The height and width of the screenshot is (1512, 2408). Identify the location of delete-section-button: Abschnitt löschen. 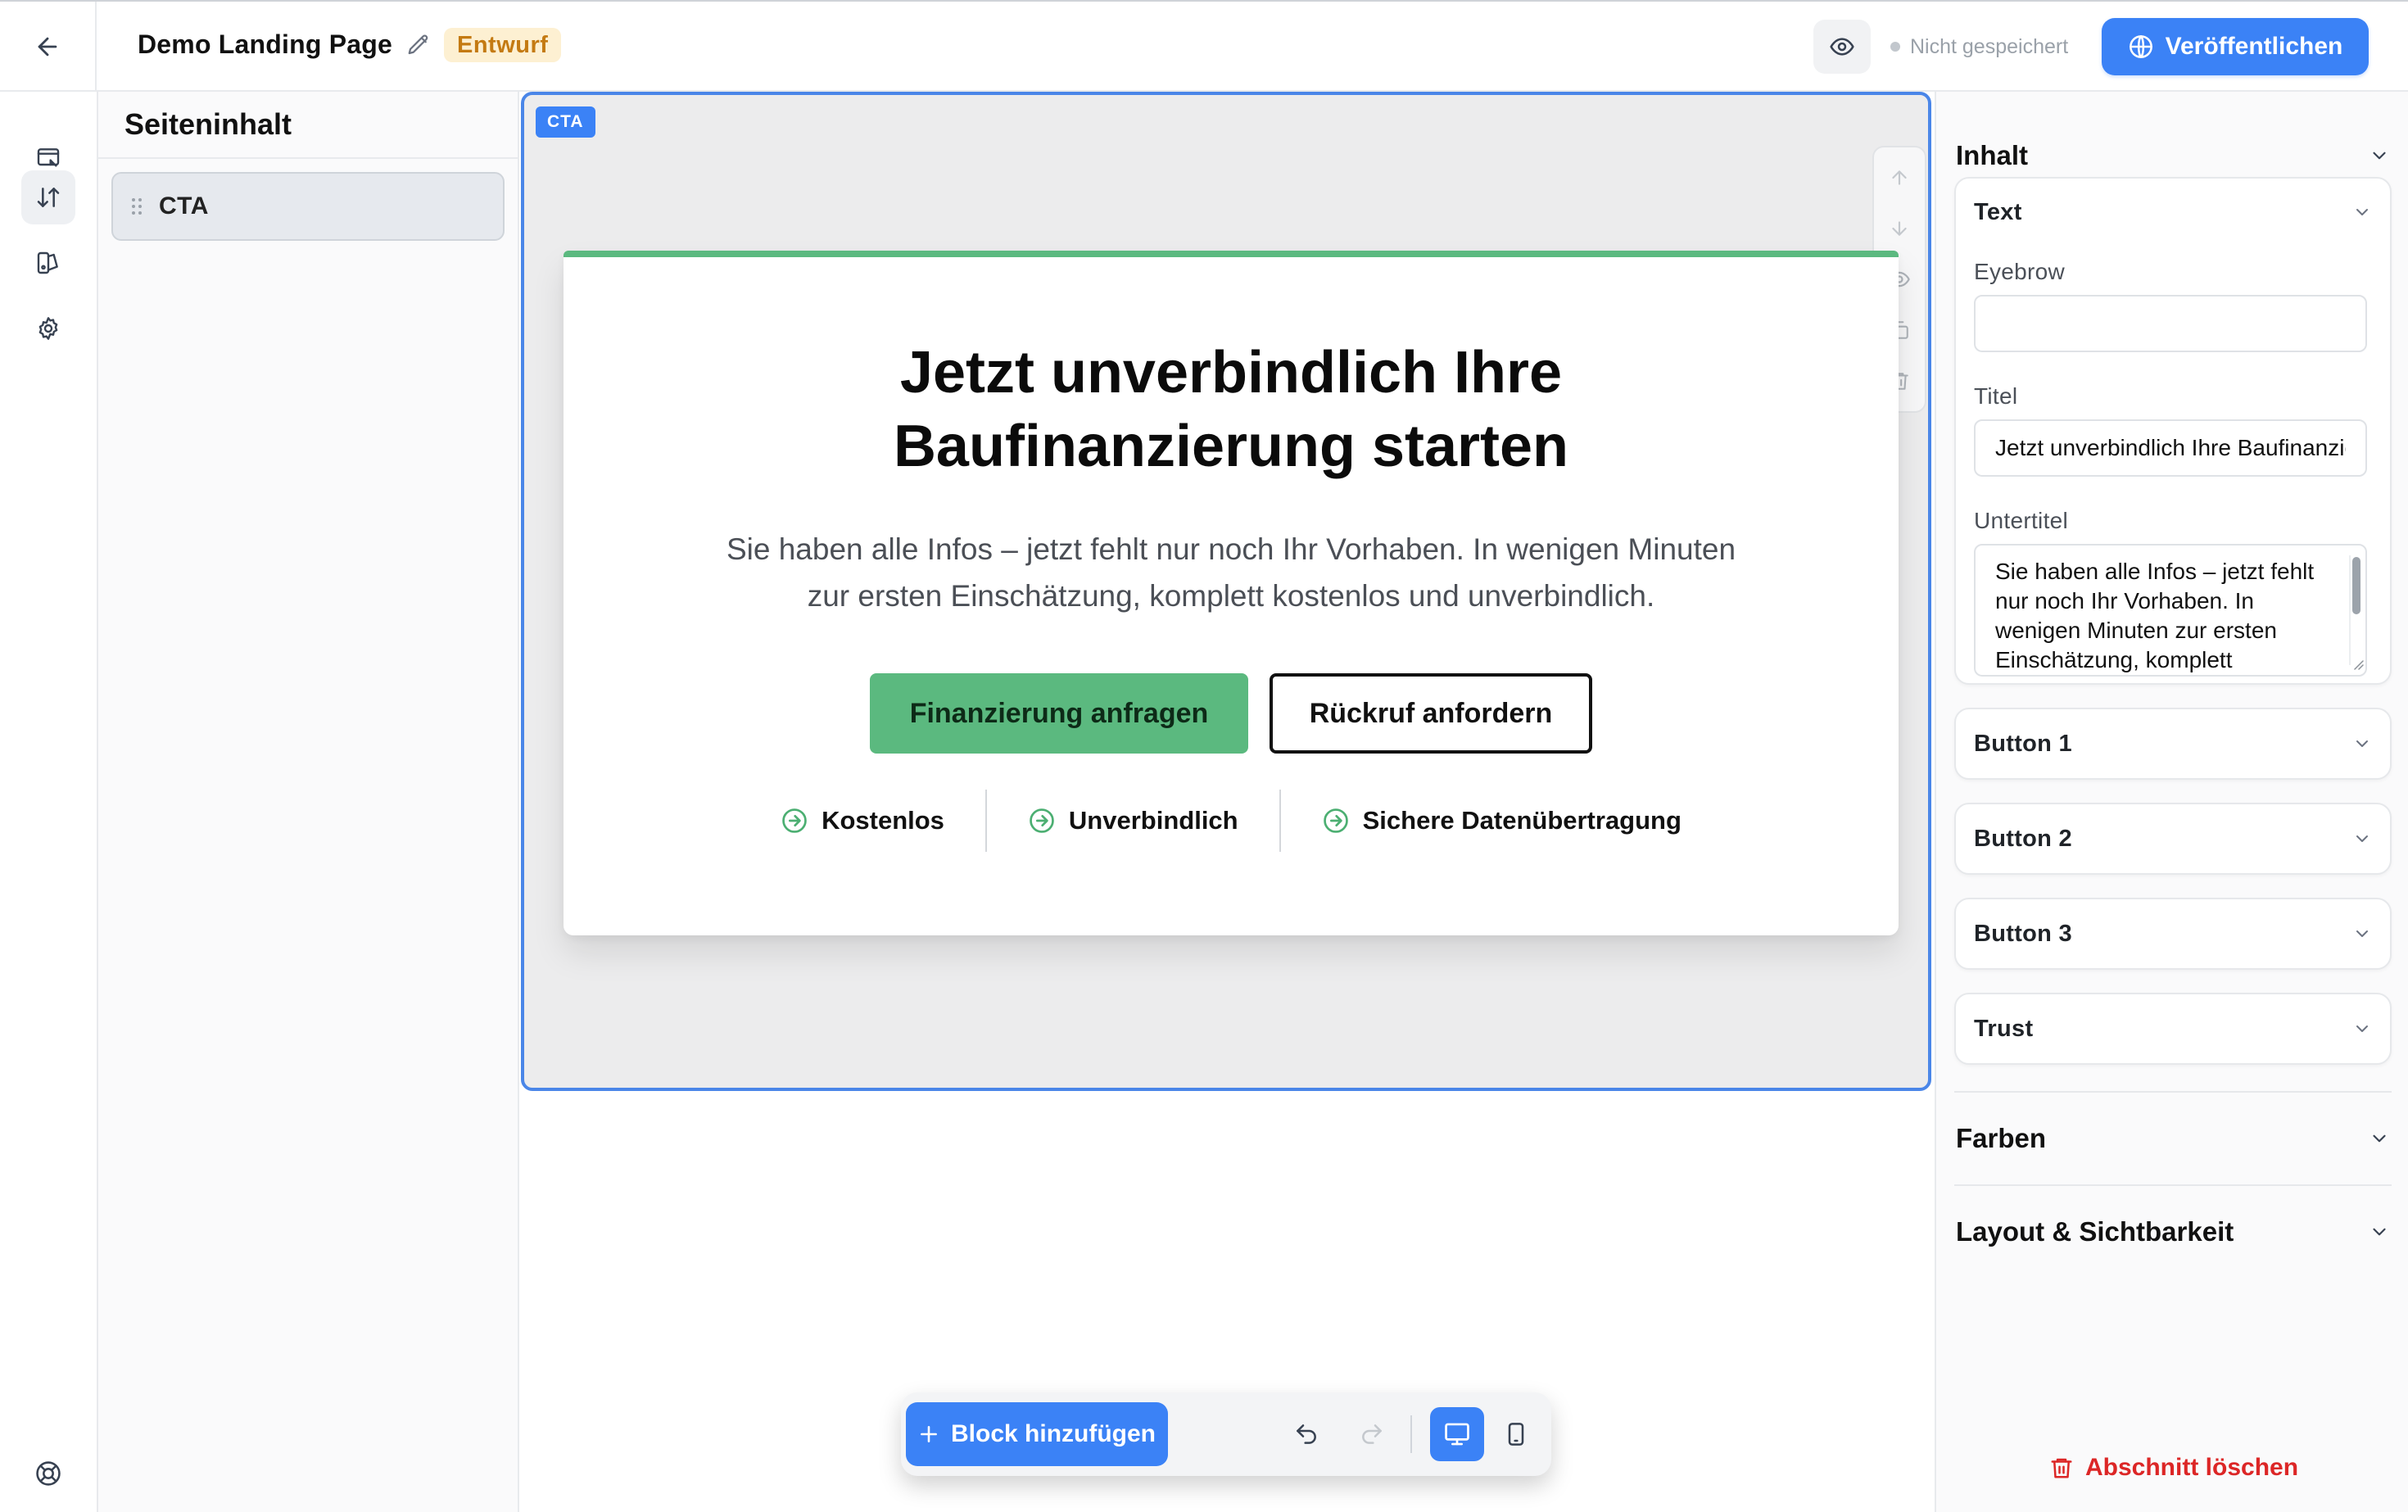
(2173, 1467).